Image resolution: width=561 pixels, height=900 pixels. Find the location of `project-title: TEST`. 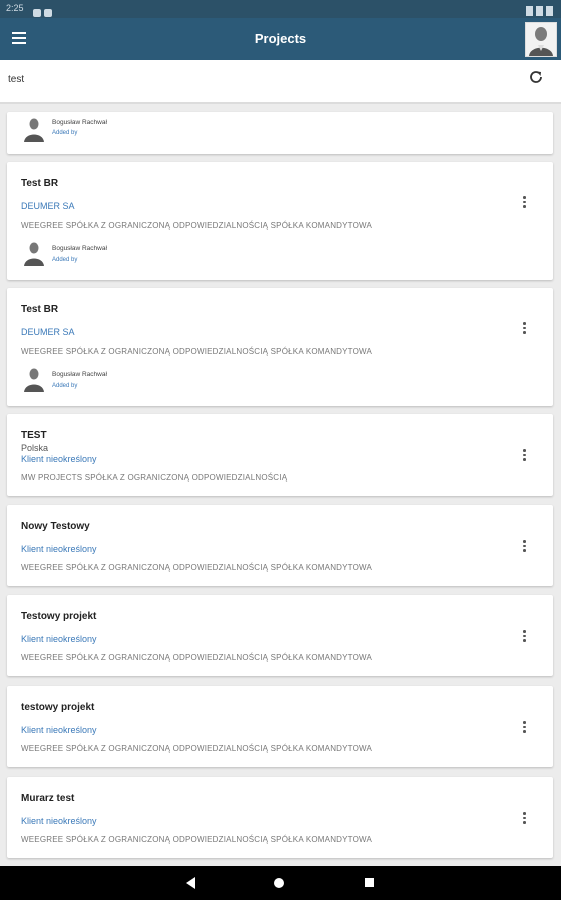

project-title: TEST is located at coordinates (34, 435).